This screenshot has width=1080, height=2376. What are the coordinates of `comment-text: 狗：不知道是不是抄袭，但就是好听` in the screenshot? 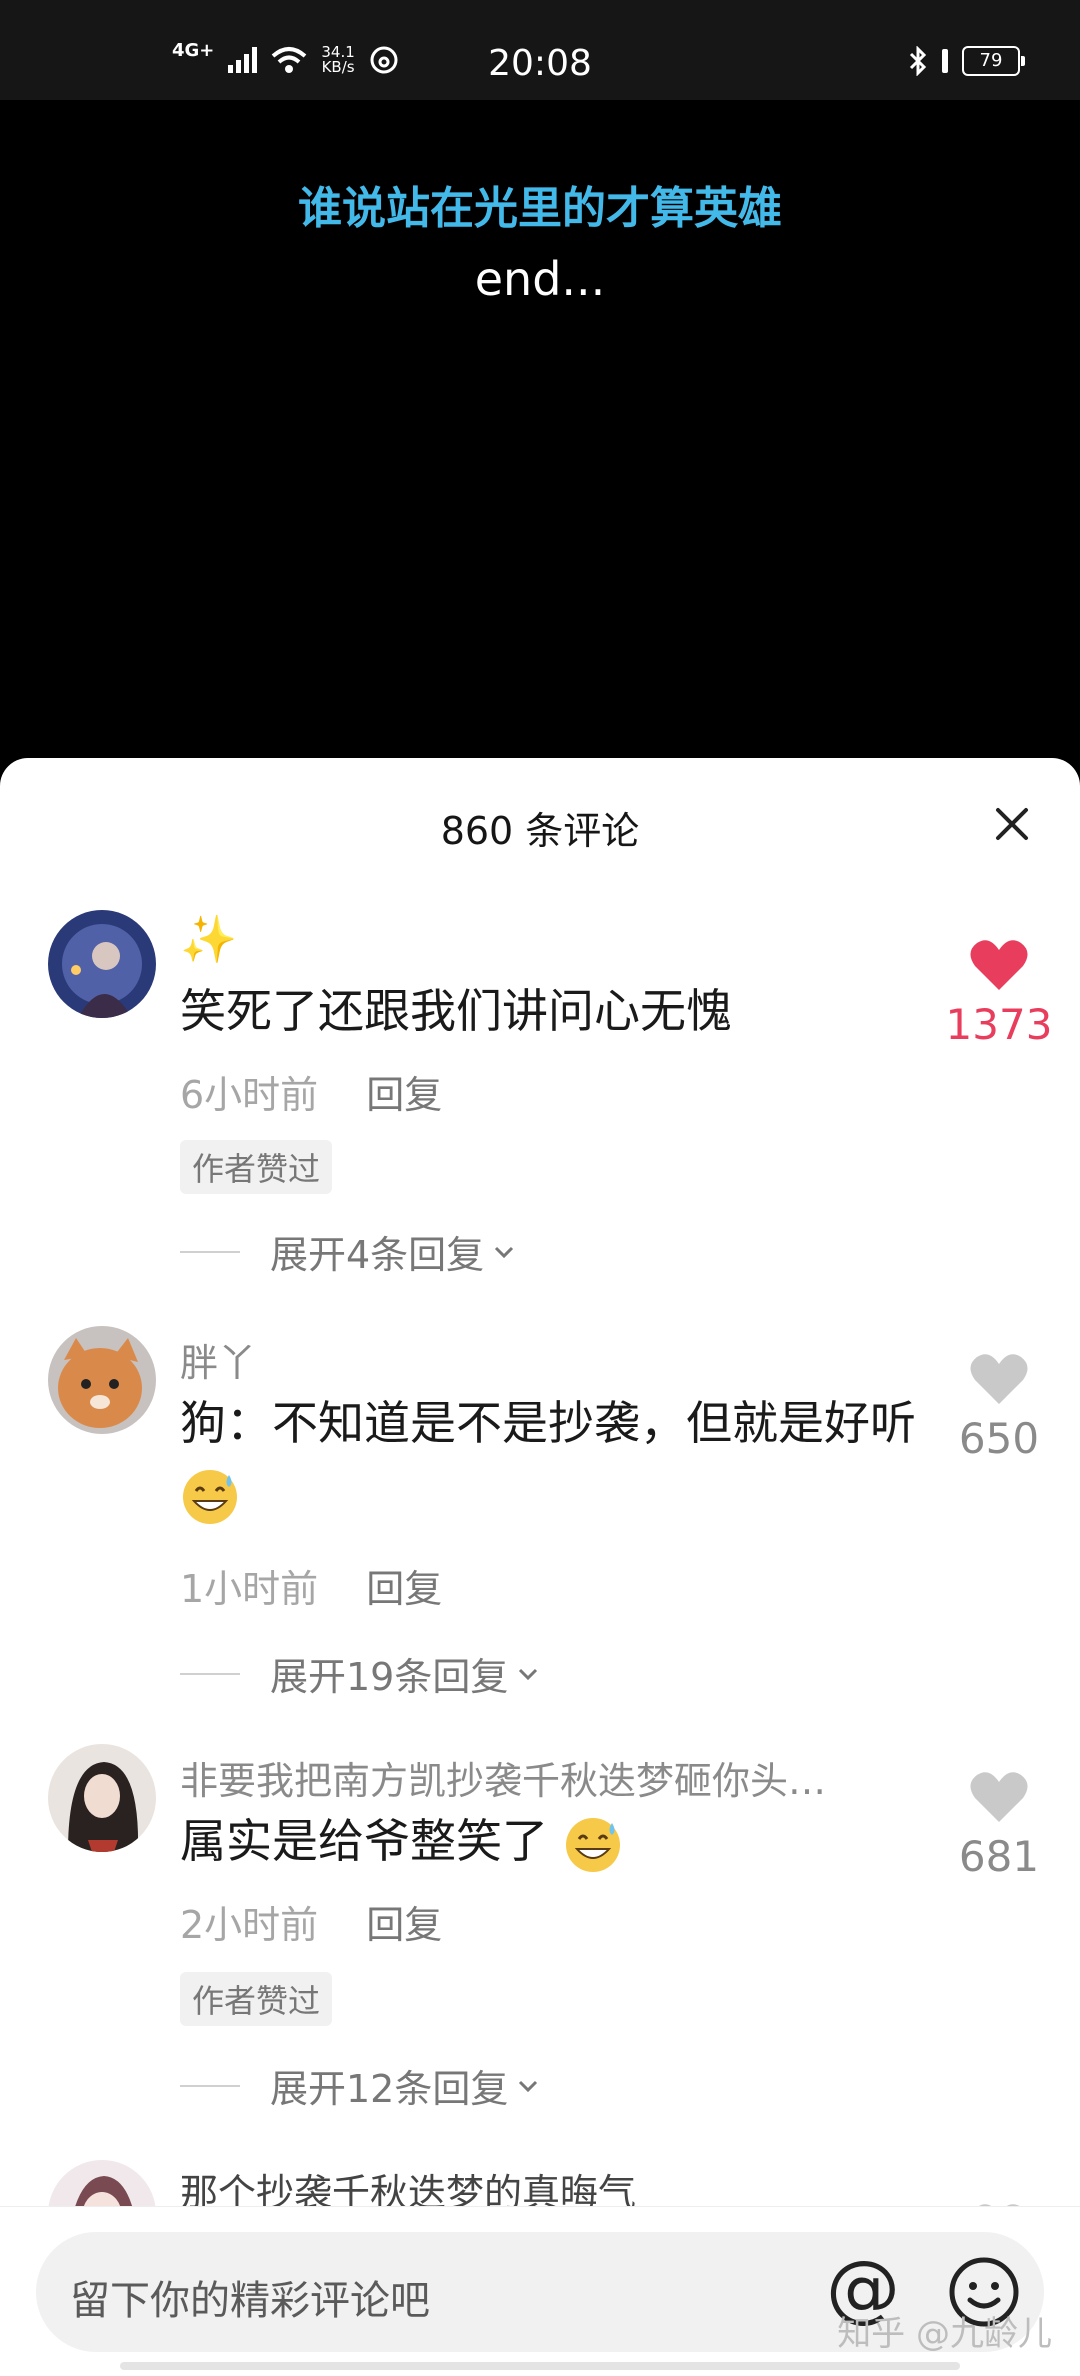 It's located at (570, 1458).